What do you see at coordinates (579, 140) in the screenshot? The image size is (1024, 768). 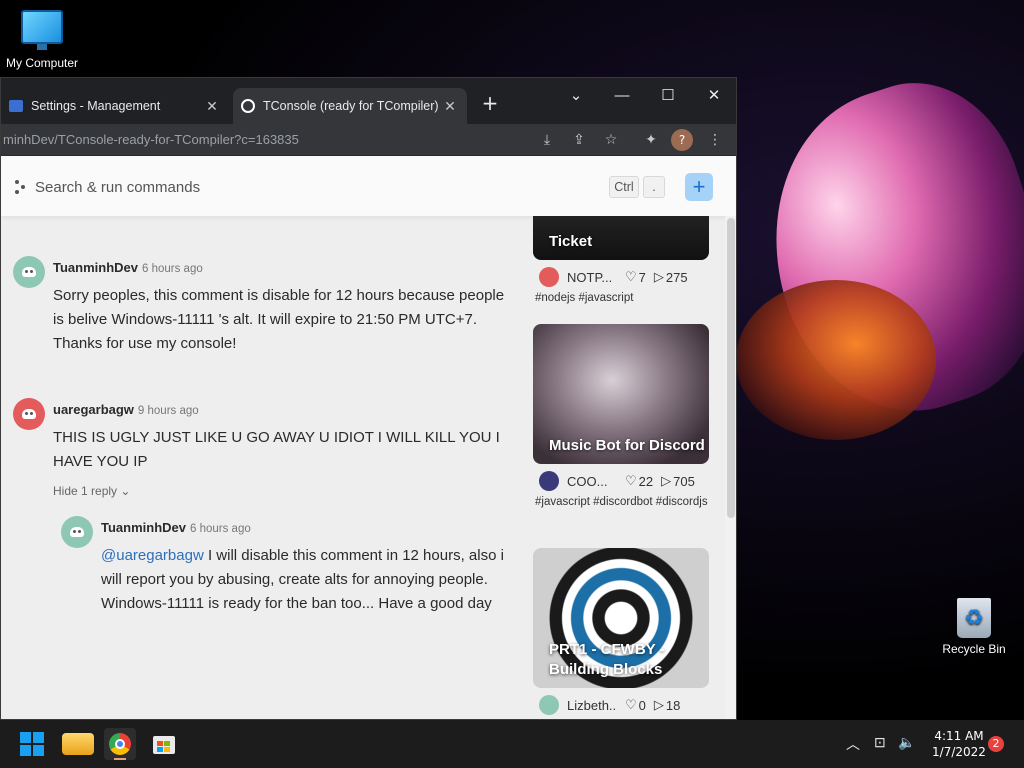 I see `share-icon: ⇪` at bounding box center [579, 140].